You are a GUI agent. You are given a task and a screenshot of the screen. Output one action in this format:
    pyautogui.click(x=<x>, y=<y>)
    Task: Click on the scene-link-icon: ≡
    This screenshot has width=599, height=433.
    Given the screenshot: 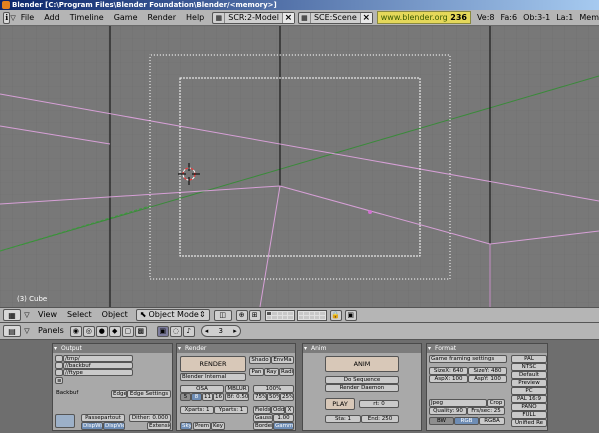 What is the action you would take?
    pyautogui.click(x=59, y=380)
    